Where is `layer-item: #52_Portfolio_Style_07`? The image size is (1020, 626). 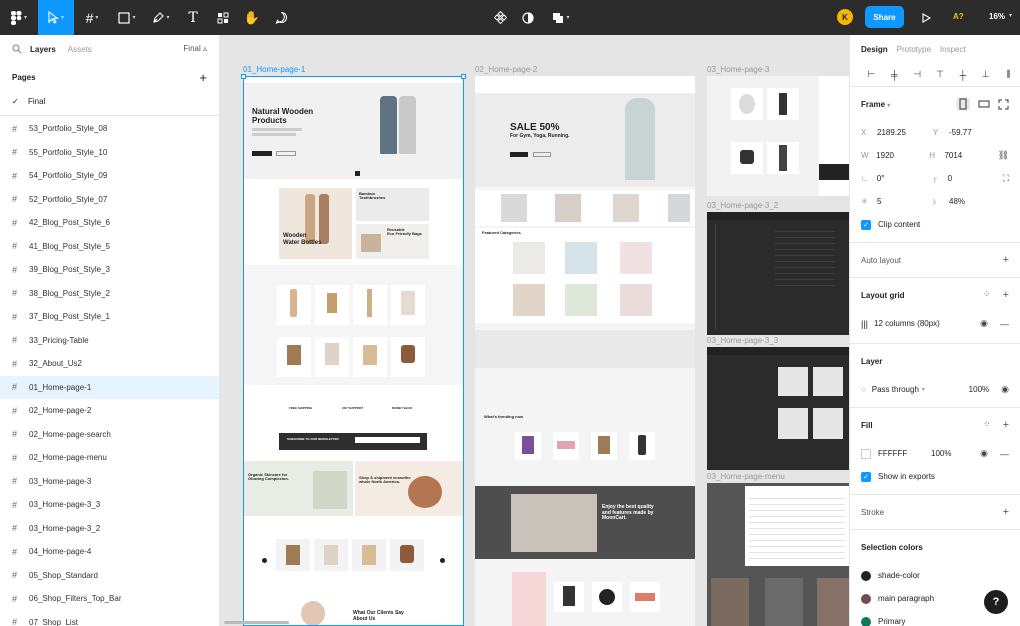
layer-item: #52_Portfolio_Style_07 is located at coordinates (109, 200).